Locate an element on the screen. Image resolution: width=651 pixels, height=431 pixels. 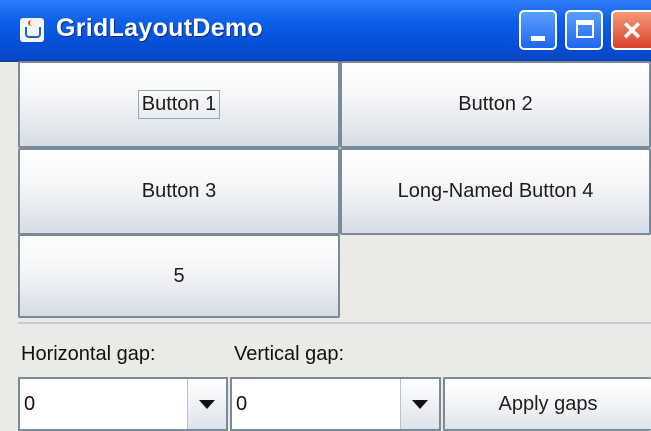
maximize-icon is located at coordinates (585, 29).